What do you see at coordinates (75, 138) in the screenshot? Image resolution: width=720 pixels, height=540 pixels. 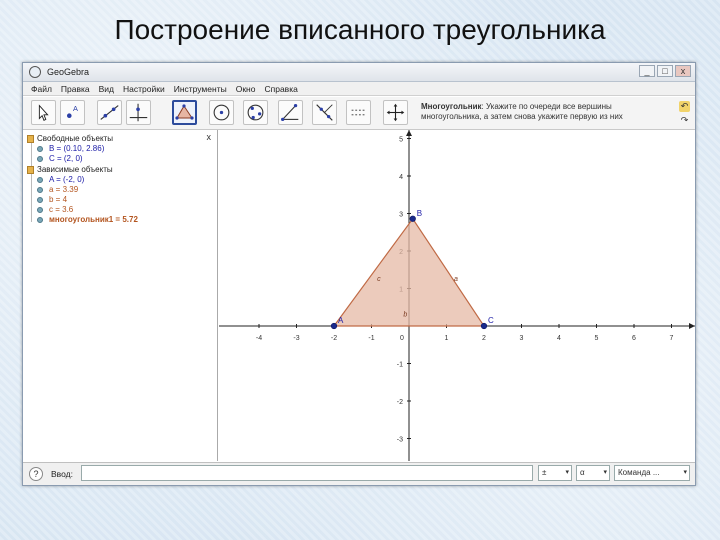 I see `group-label: Свободные объекты` at bounding box center [75, 138].